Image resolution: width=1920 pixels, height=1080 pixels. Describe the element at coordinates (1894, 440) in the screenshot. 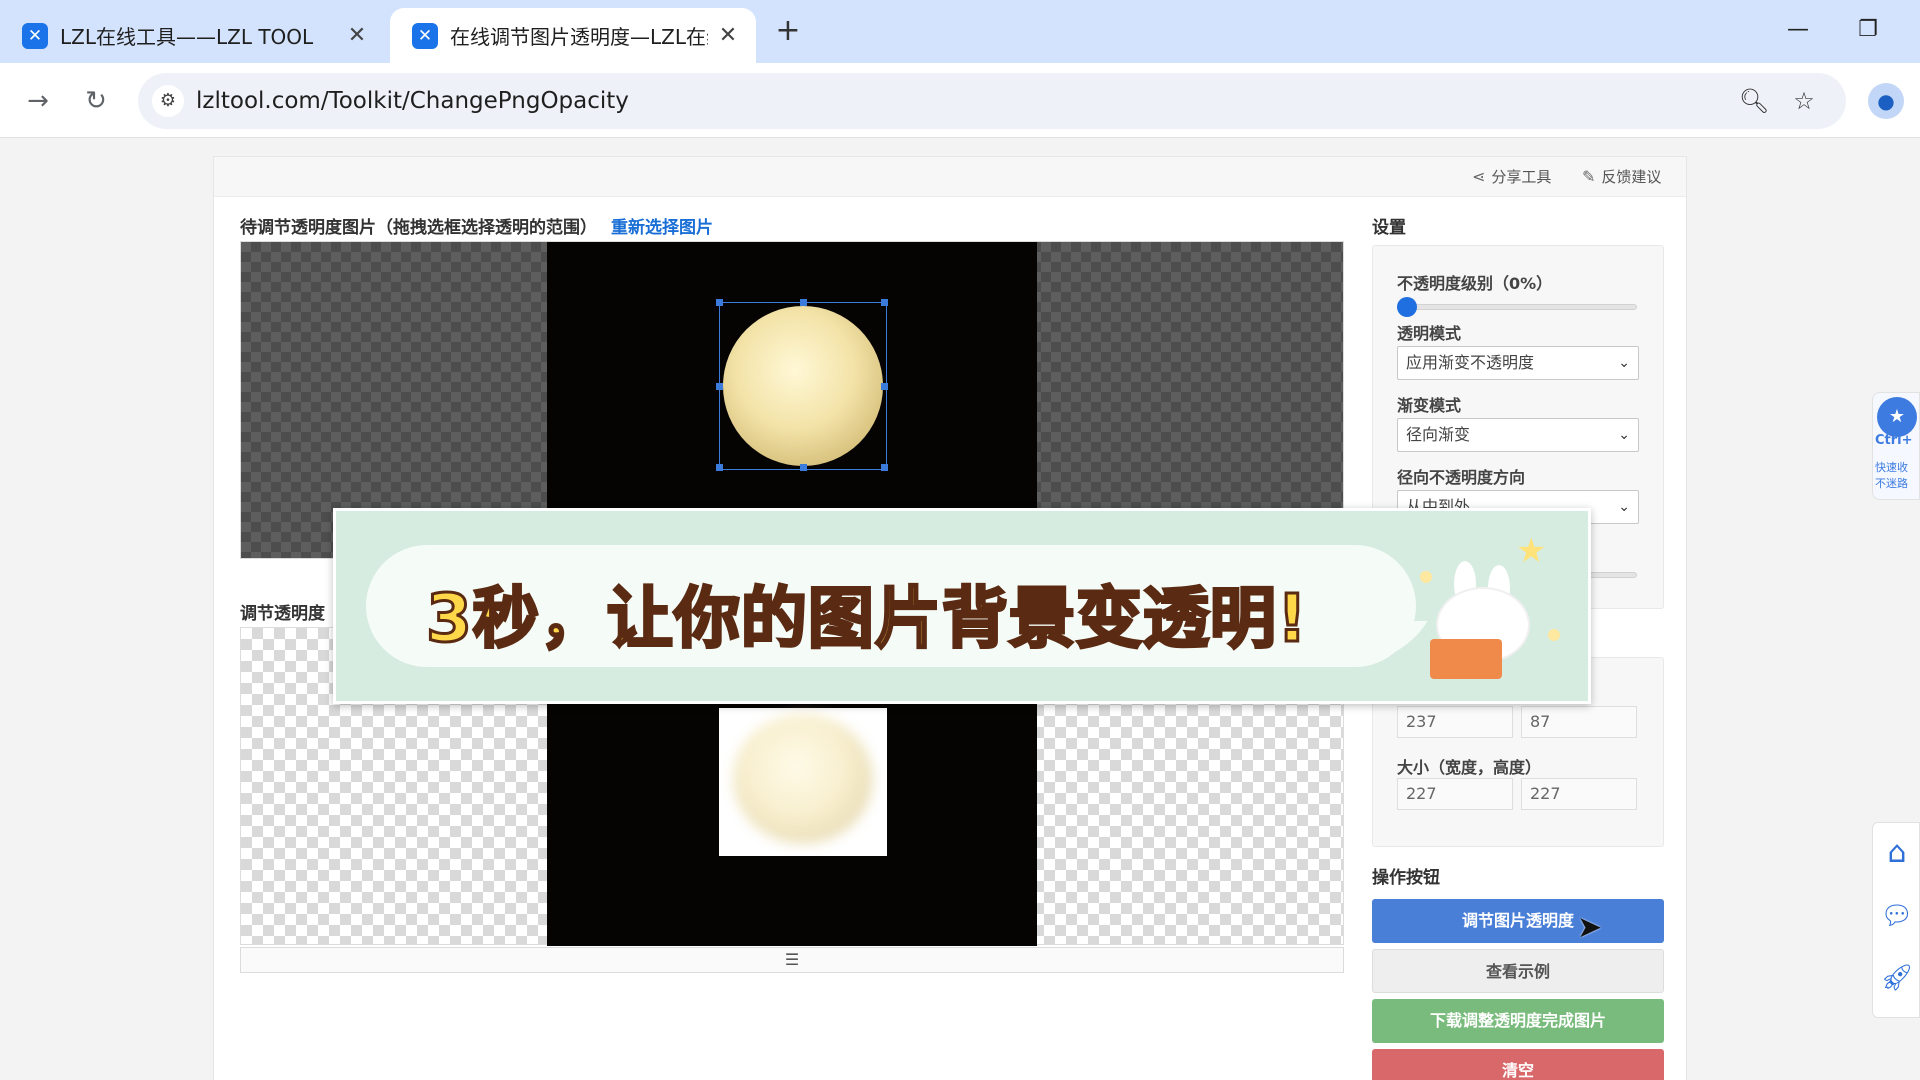

I see `ctrl-hint: Ctrl+` at that location.